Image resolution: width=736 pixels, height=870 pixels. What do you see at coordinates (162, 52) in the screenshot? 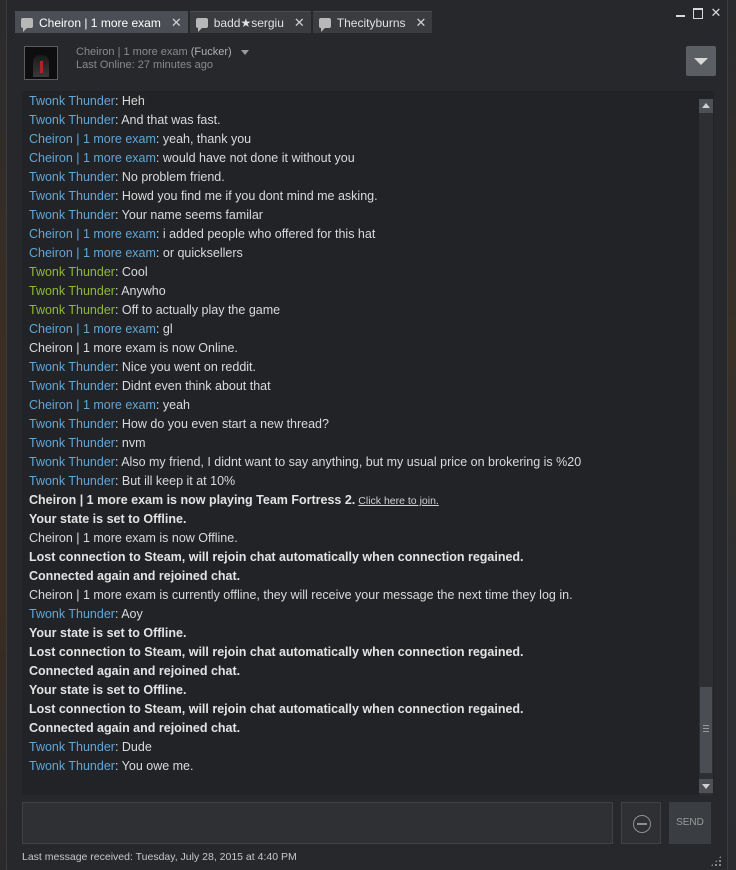
I see `friend-name: Cheiron | 1 more exam (Fucker)` at bounding box center [162, 52].